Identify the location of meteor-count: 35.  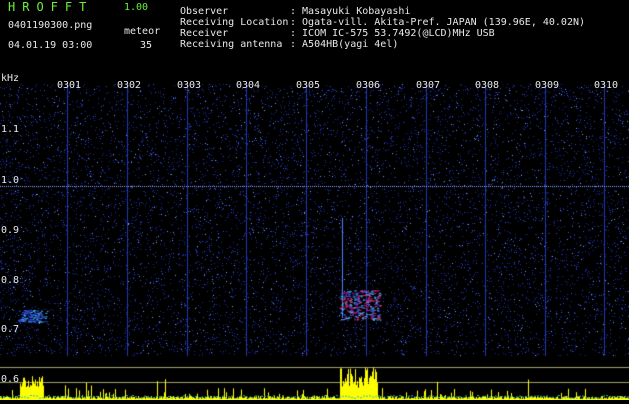
(146, 45).